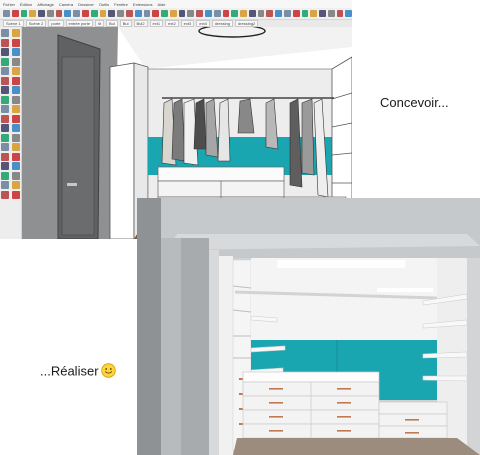 This screenshot has width=480, height=455. I want to click on scene-tab: entrée porte, so click(79, 23).